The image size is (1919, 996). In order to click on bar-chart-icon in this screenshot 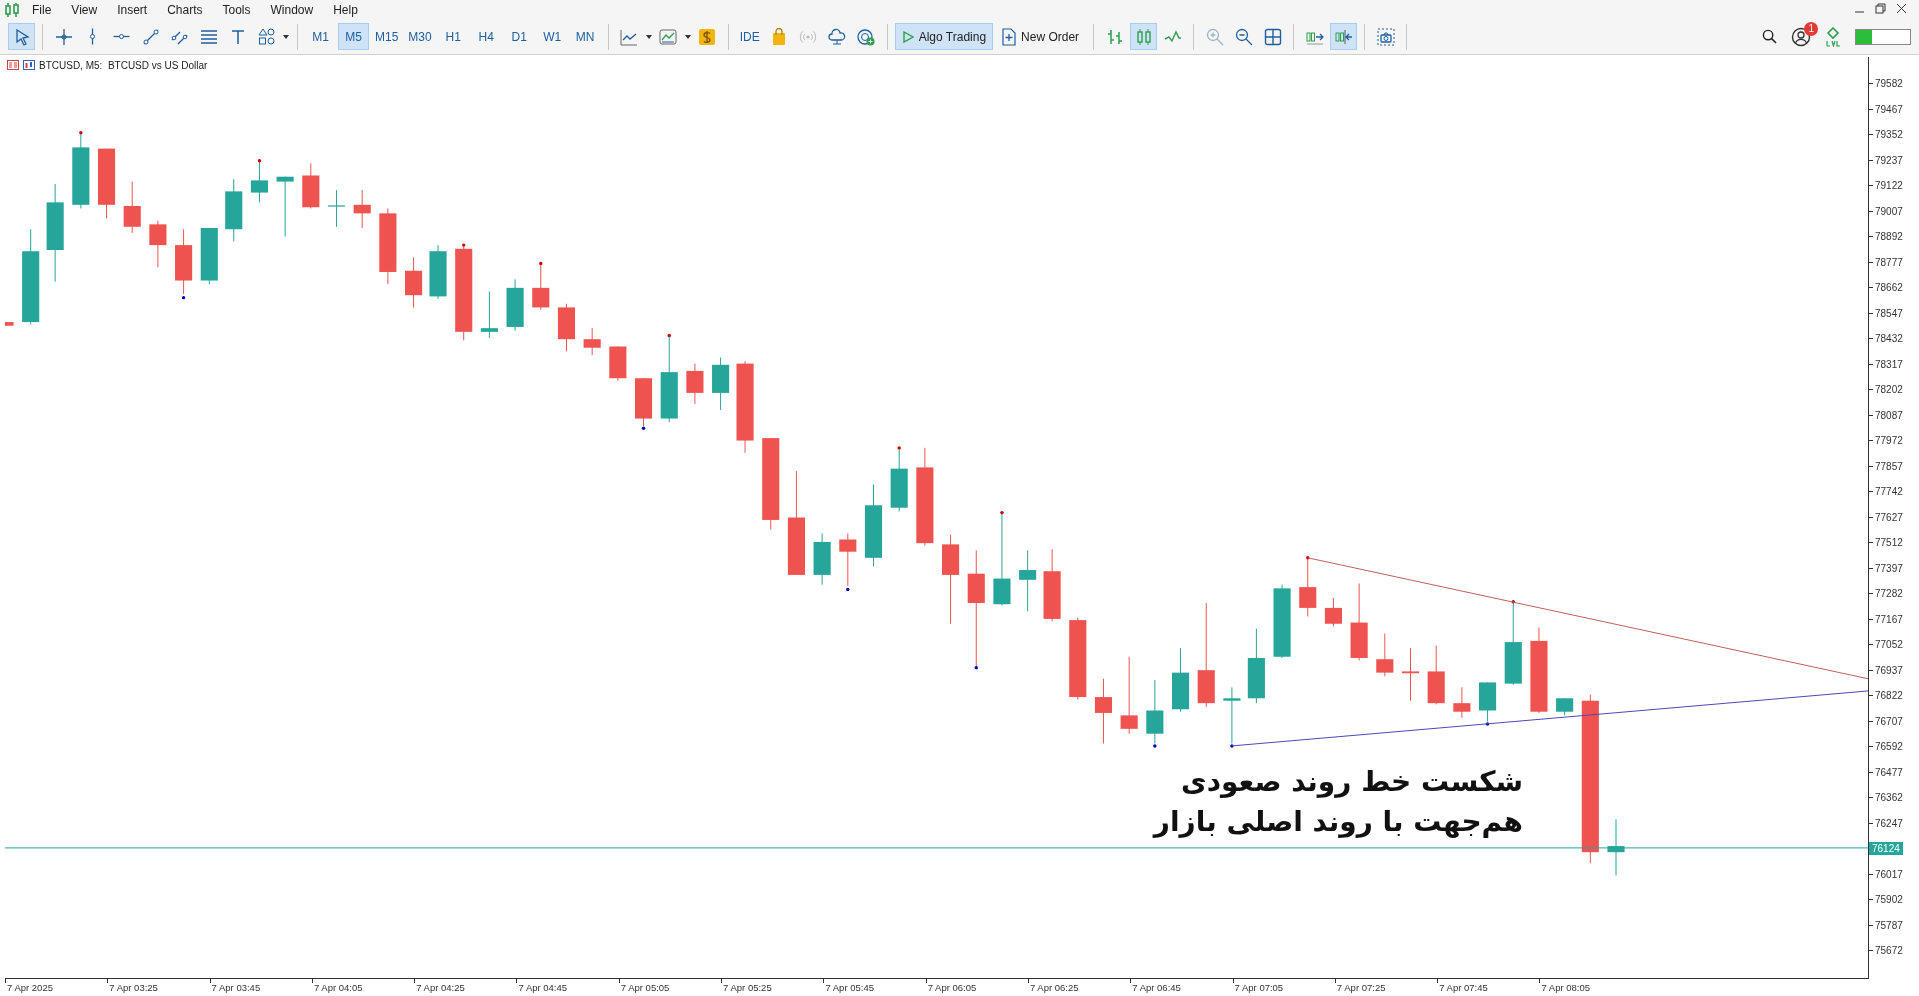, I will do `click(1114, 36)`.